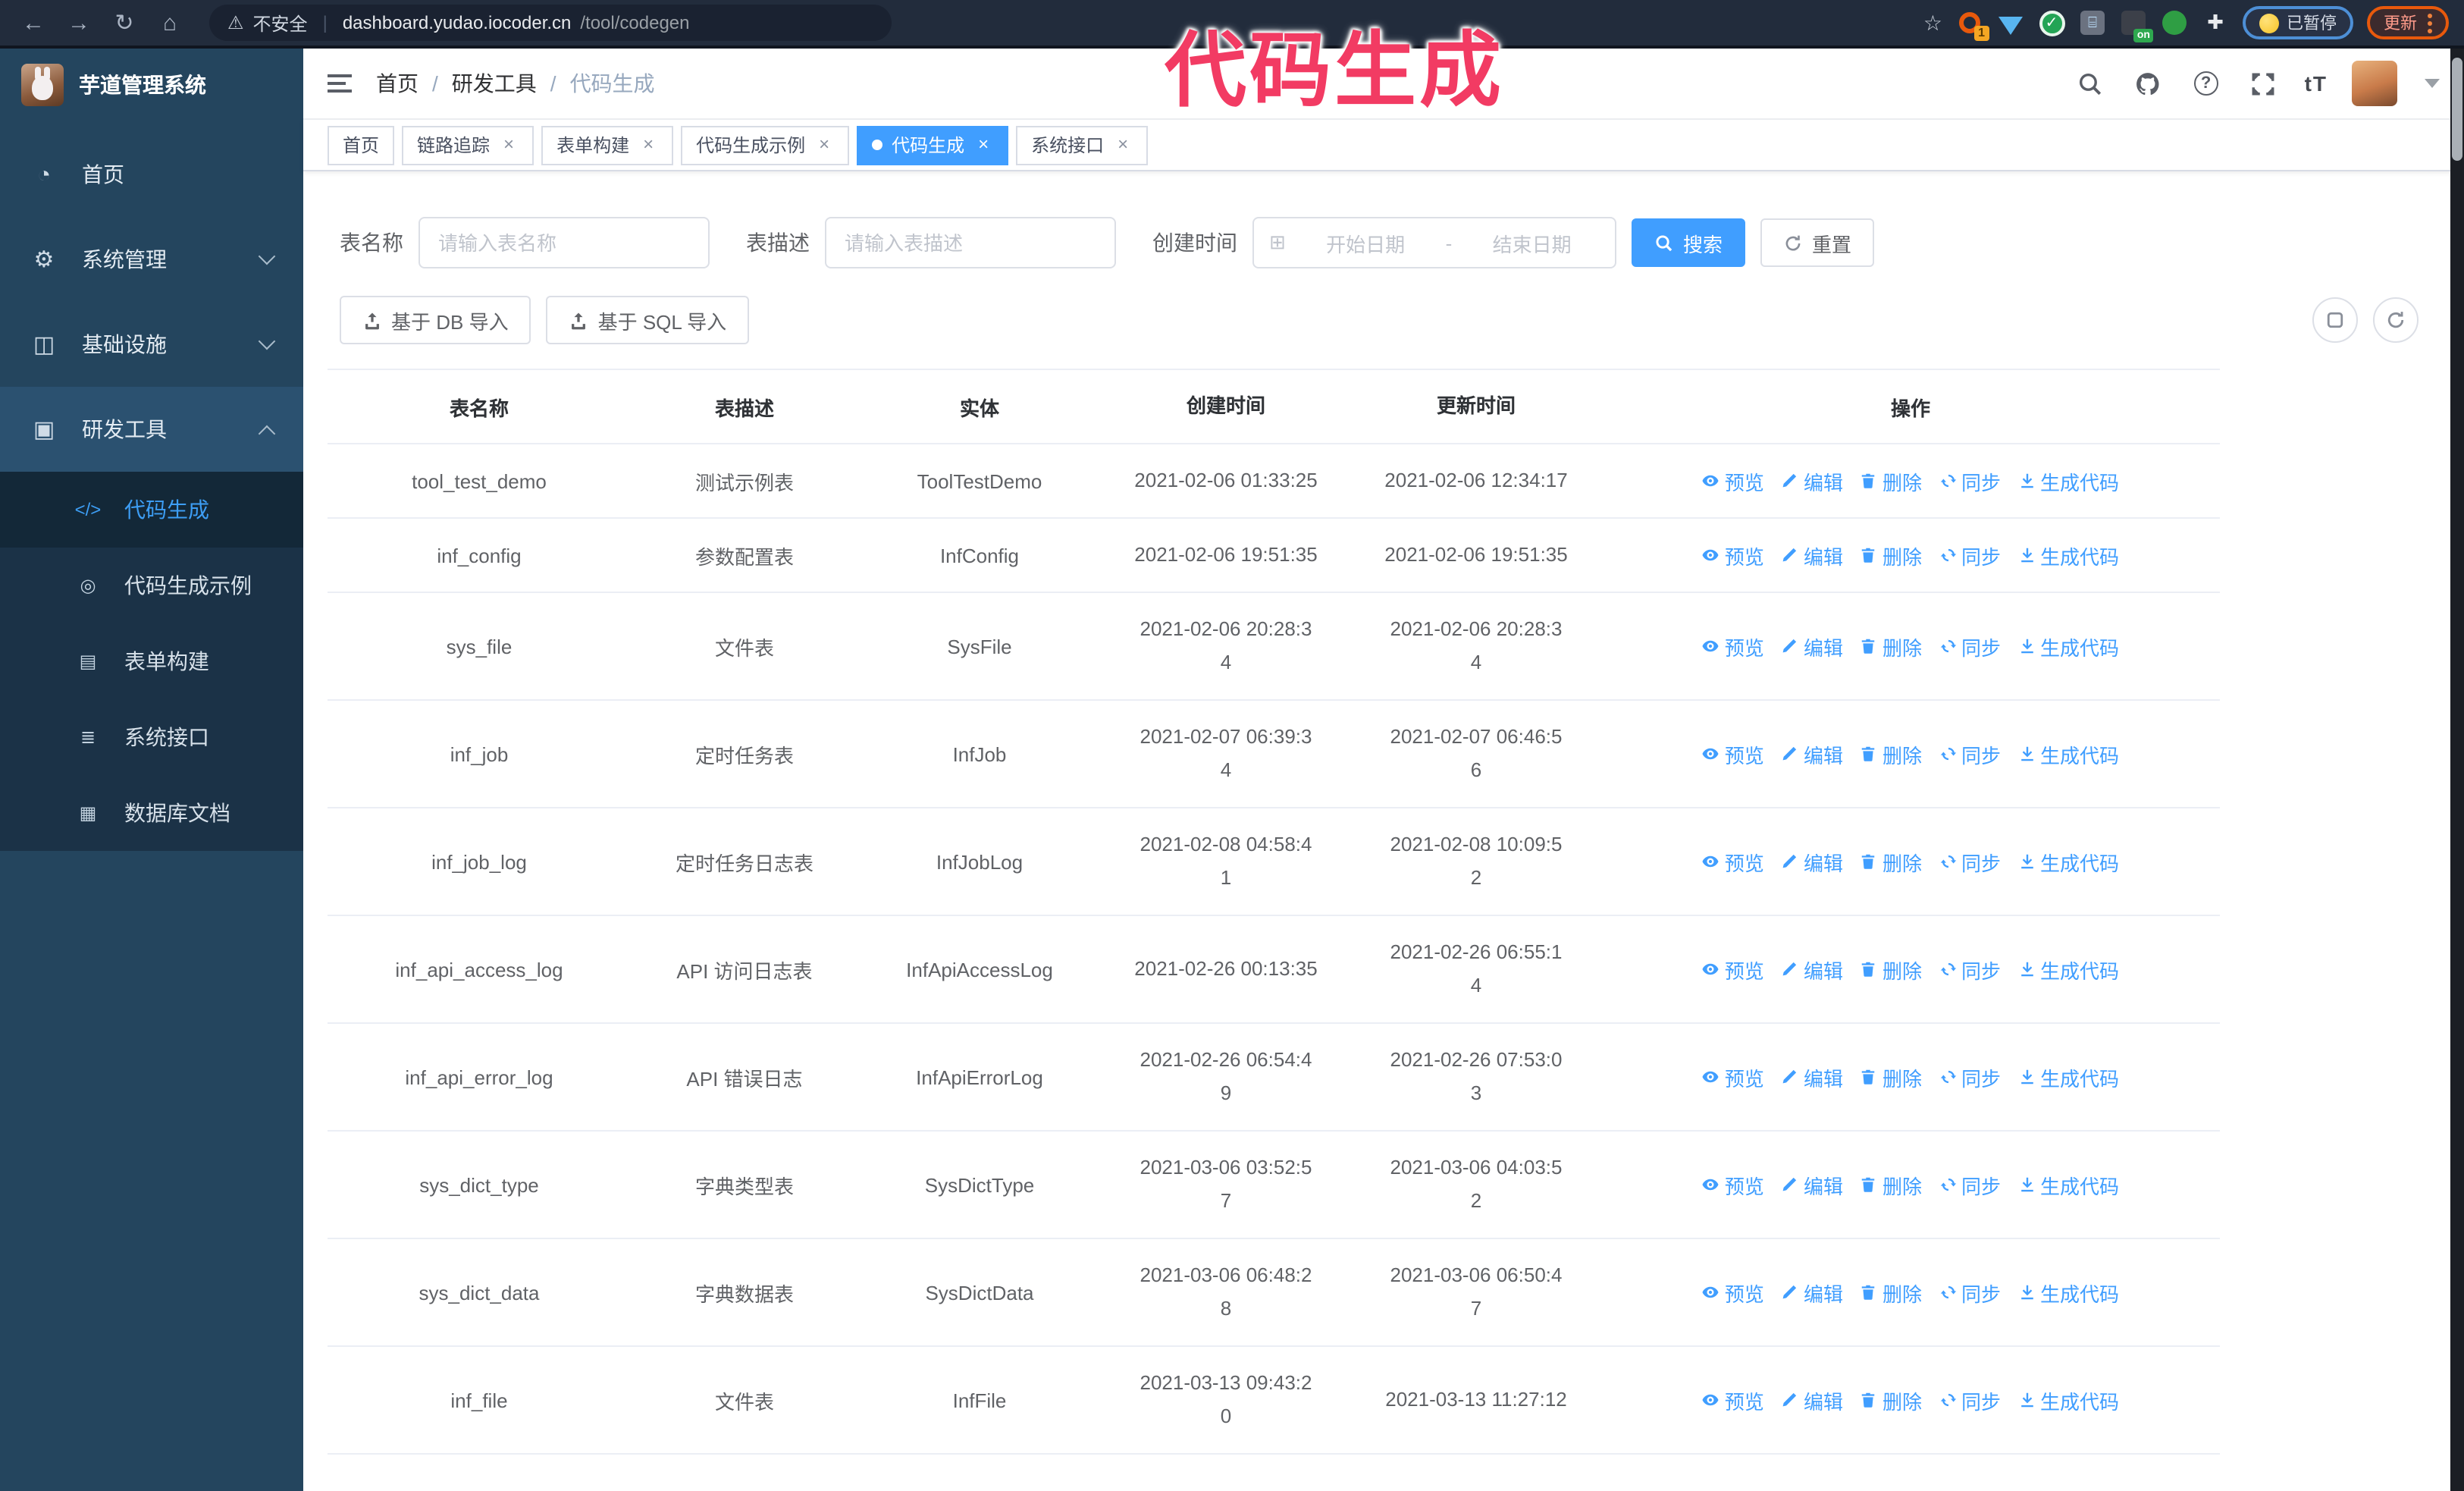 Image resolution: width=2464 pixels, height=1491 pixels. Describe the element at coordinates (2408, 22) in the screenshot. I see `update-button: 更新` at that location.